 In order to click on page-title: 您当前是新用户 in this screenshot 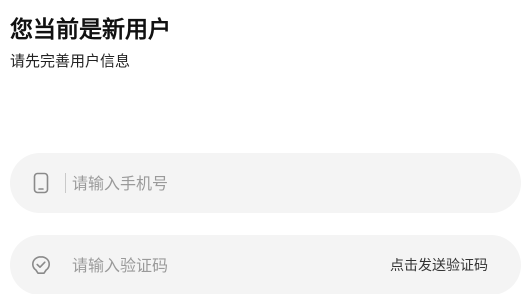, I will do `click(90, 30)`.